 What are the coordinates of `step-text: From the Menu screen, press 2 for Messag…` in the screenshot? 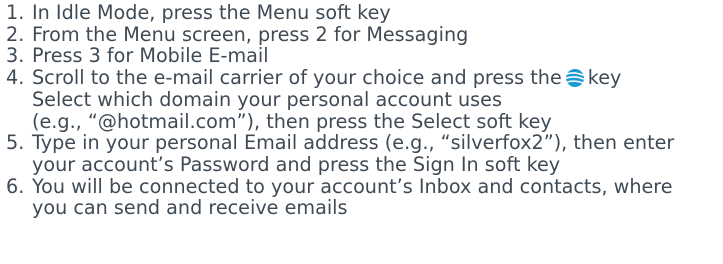 It's located at (250, 34).